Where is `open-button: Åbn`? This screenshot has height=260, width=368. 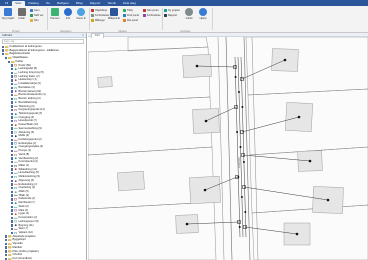
open-button: Åbn is located at coordinates (34, 20).